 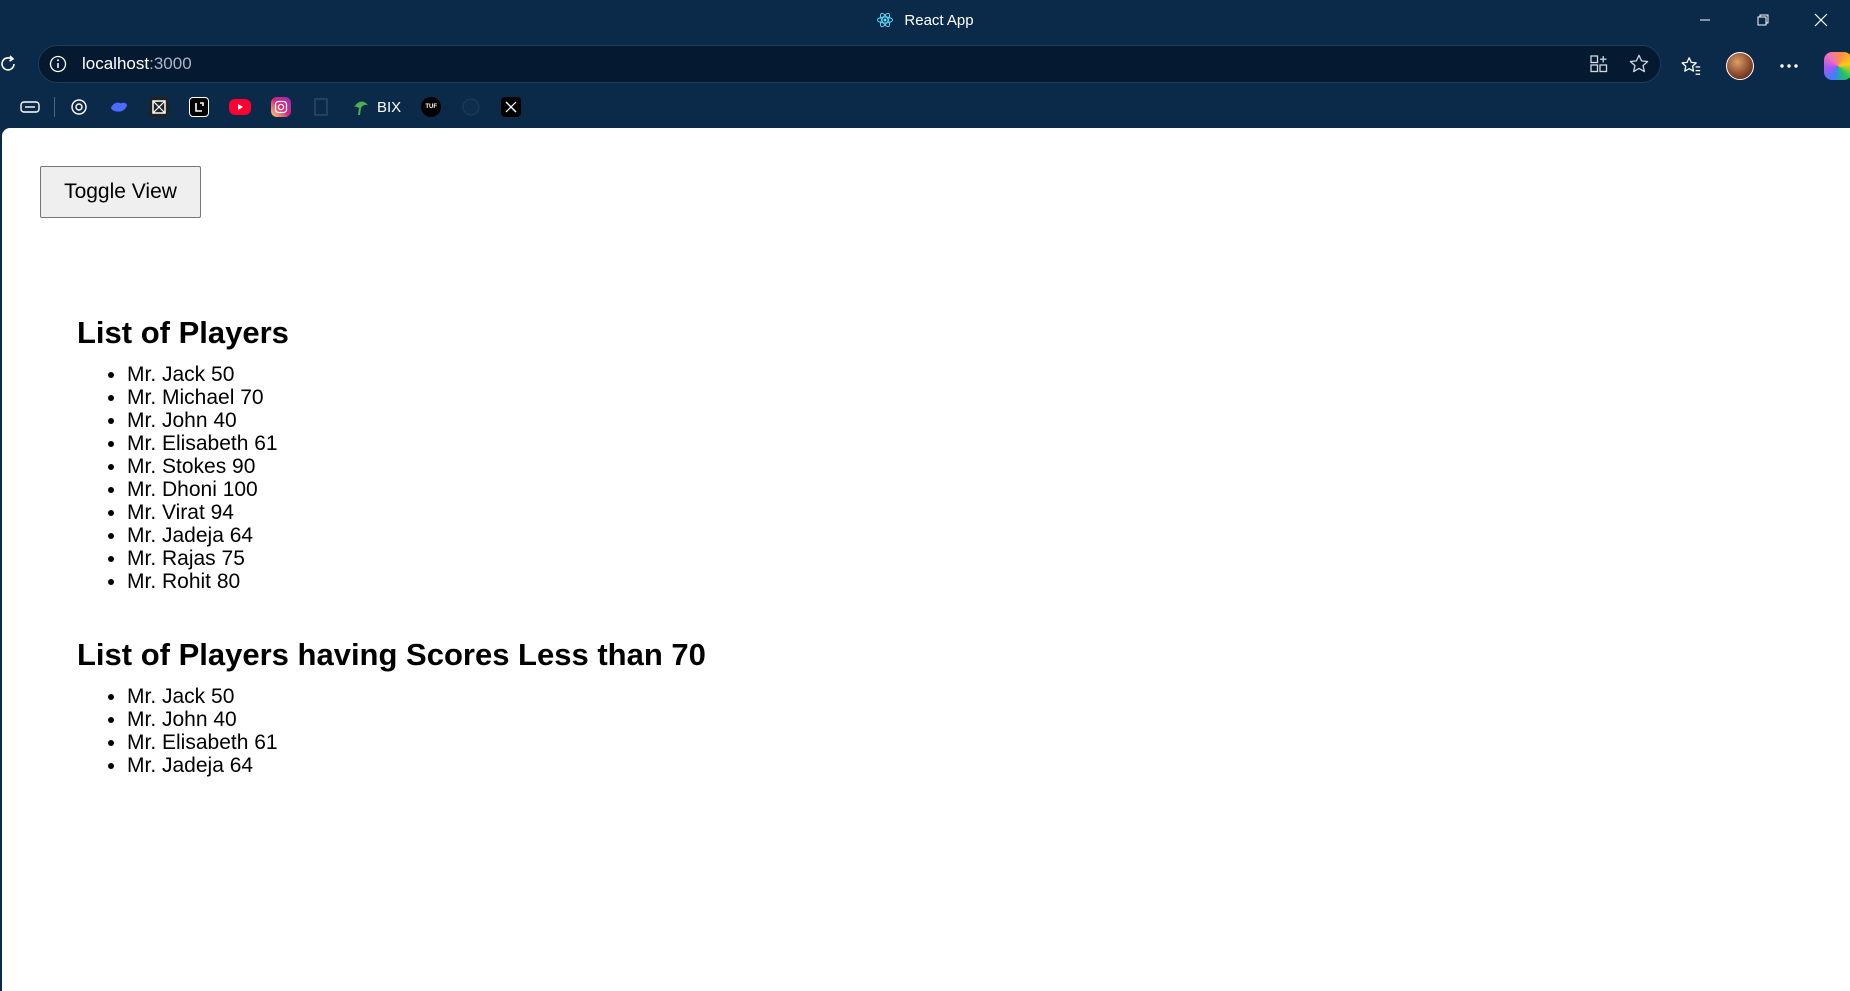 I want to click on close-icon, so click(x=1821, y=20).